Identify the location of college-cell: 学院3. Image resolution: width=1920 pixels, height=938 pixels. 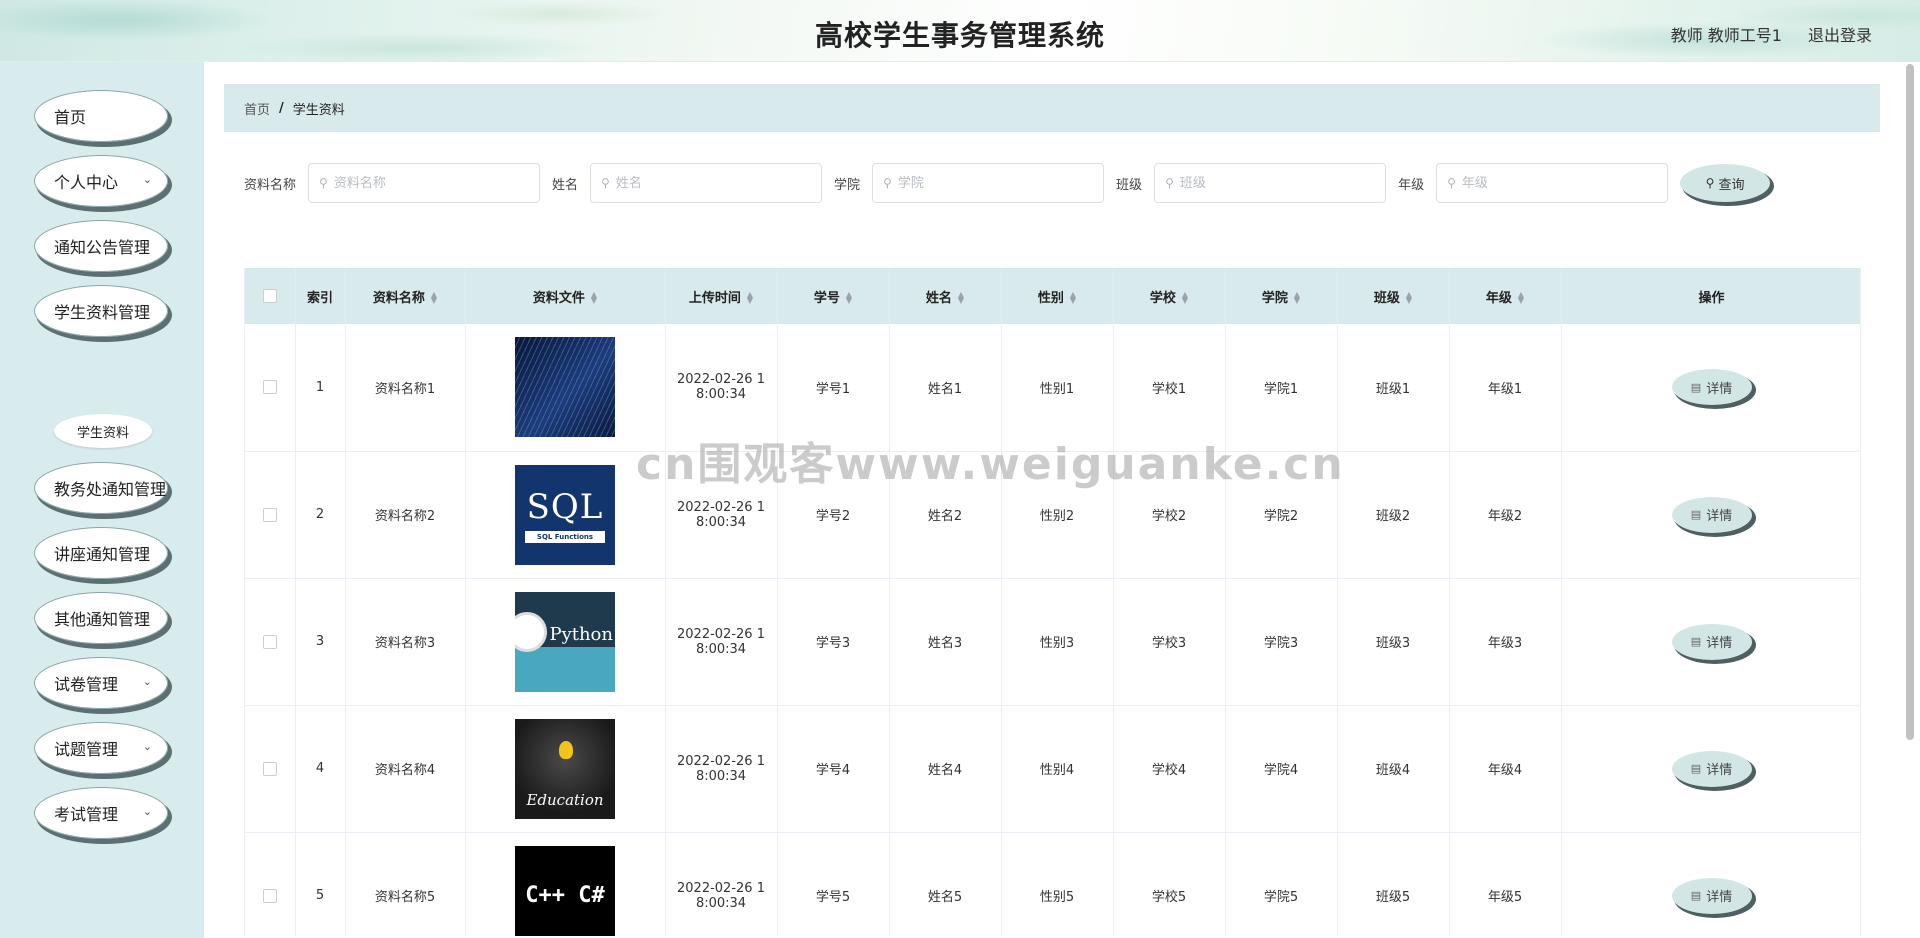
(1281, 641).